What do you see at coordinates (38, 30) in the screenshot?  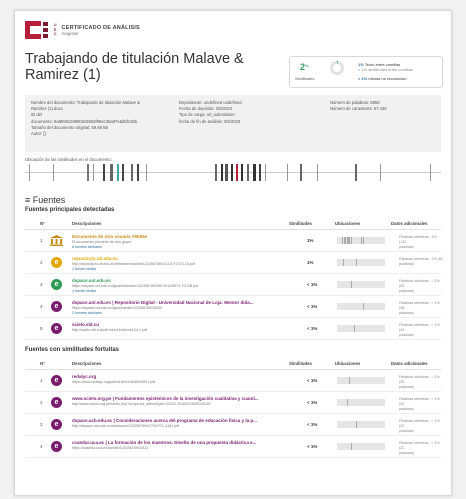 I see `institution-logo` at bounding box center [38, 30].